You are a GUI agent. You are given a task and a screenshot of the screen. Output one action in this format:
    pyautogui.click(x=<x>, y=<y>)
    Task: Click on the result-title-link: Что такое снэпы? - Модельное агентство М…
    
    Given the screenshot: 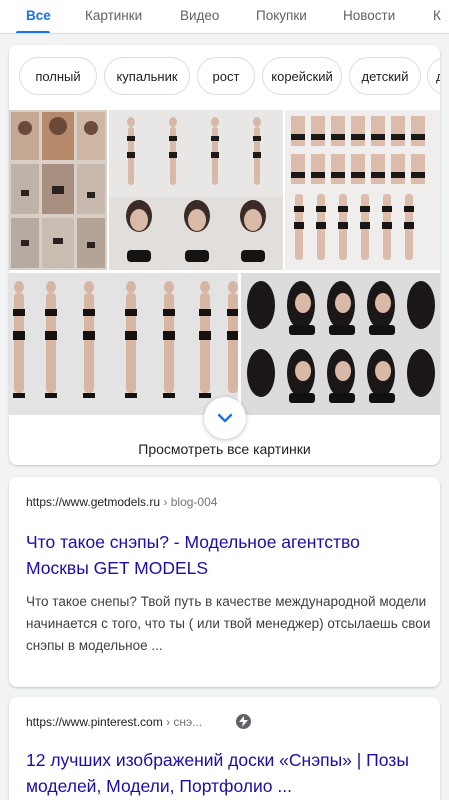 What is the action you would take?
    pyautogui.click(x=226, y=555)
    